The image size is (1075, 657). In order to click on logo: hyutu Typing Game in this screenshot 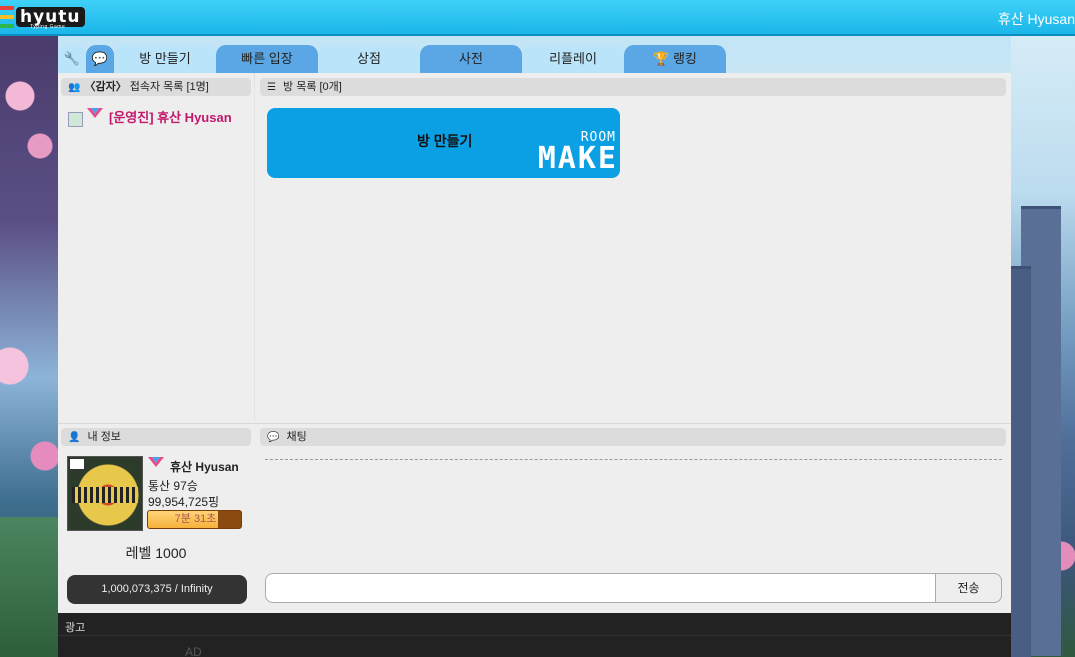, I will do `click(42, 17)`.